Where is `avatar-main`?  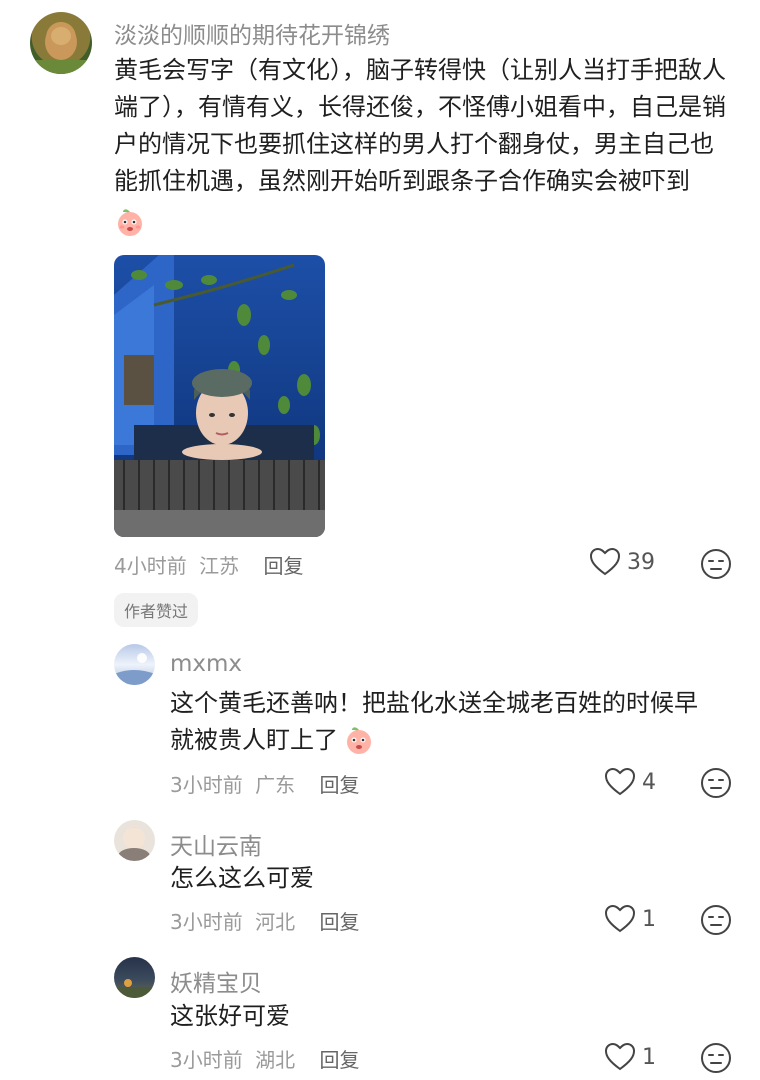
avatar-main is located at coordinates (61, 43).